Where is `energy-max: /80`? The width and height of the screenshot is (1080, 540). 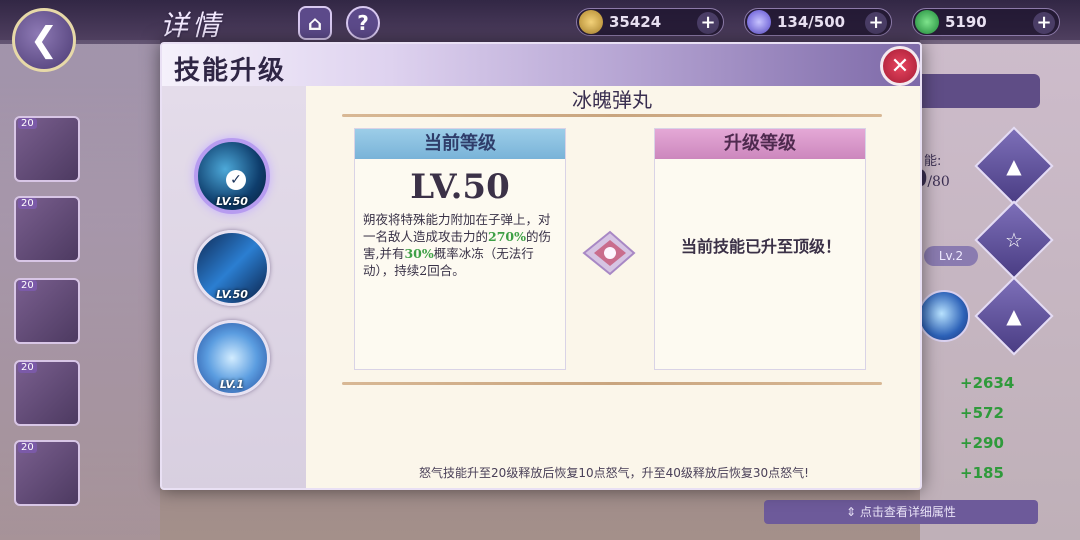 energy-max: /80 is located at coordinates (938, 182).